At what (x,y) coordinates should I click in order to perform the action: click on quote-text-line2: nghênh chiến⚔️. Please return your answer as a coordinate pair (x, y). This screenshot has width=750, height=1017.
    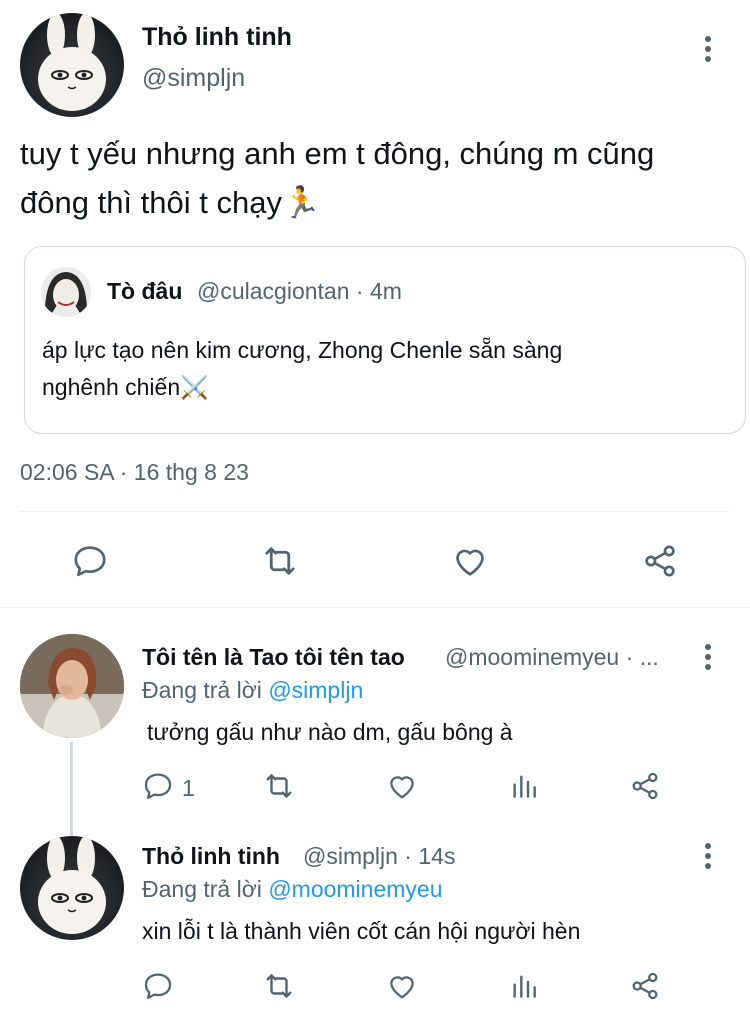
    Looking at the image, I should click on (125, 387).